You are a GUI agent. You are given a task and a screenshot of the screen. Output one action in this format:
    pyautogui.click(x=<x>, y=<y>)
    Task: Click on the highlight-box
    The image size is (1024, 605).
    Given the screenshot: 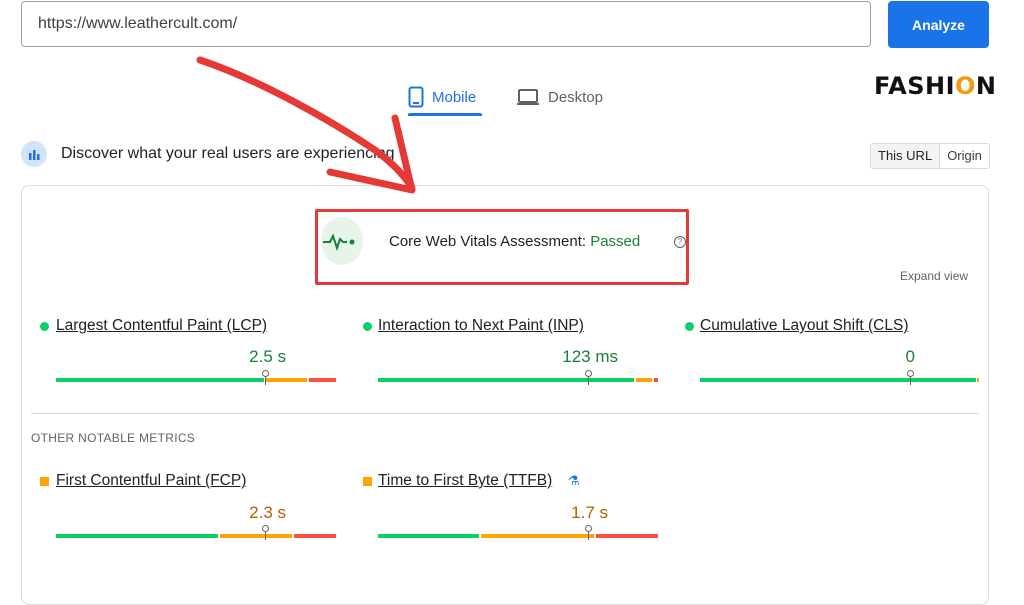 What is the action you would take?
    pyautogui.click(x=502, y=247)
    